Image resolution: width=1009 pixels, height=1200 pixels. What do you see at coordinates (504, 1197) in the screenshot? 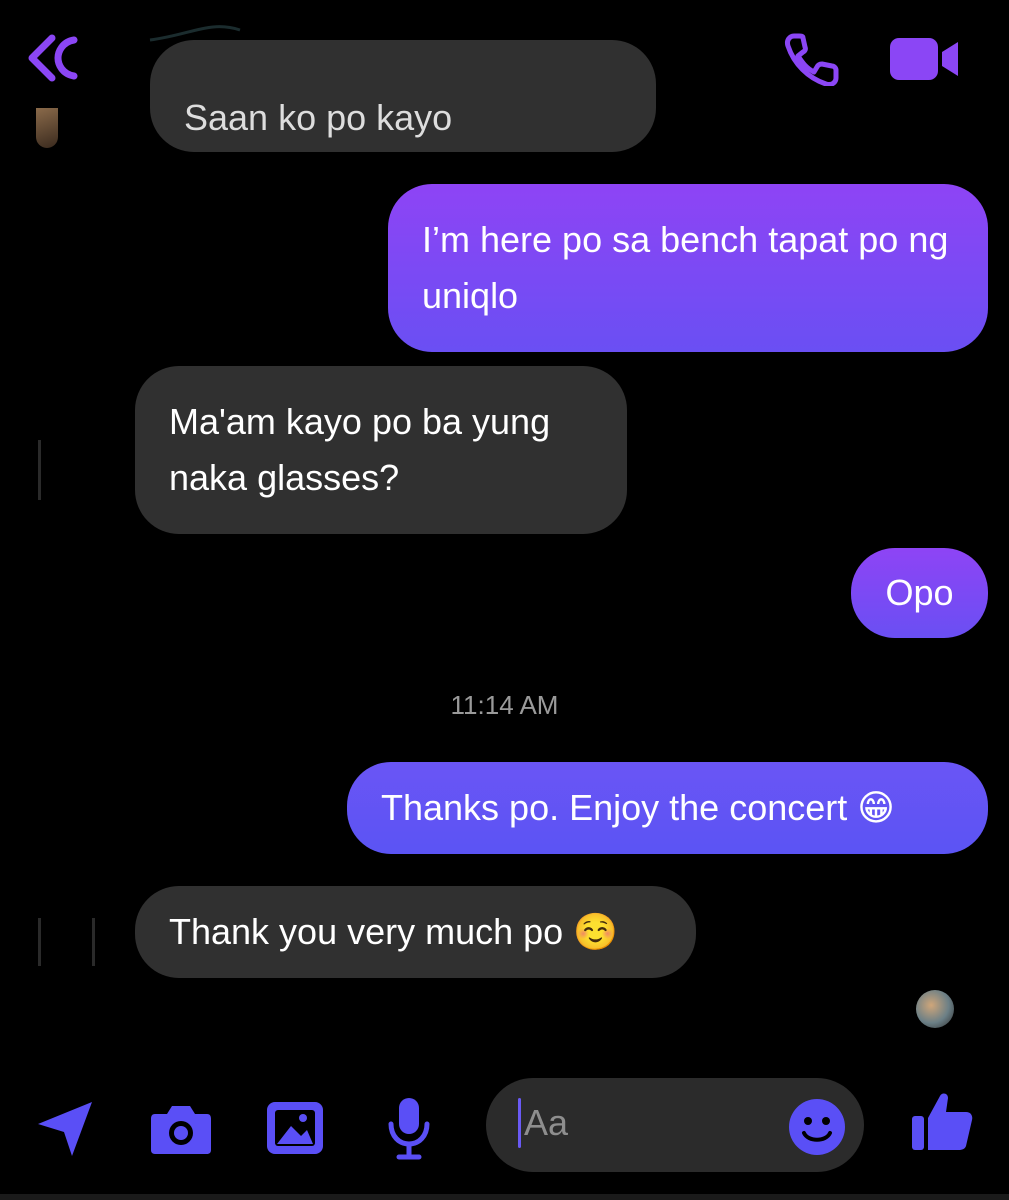
I see `home-indicator` at bounding box center [504, 1197].